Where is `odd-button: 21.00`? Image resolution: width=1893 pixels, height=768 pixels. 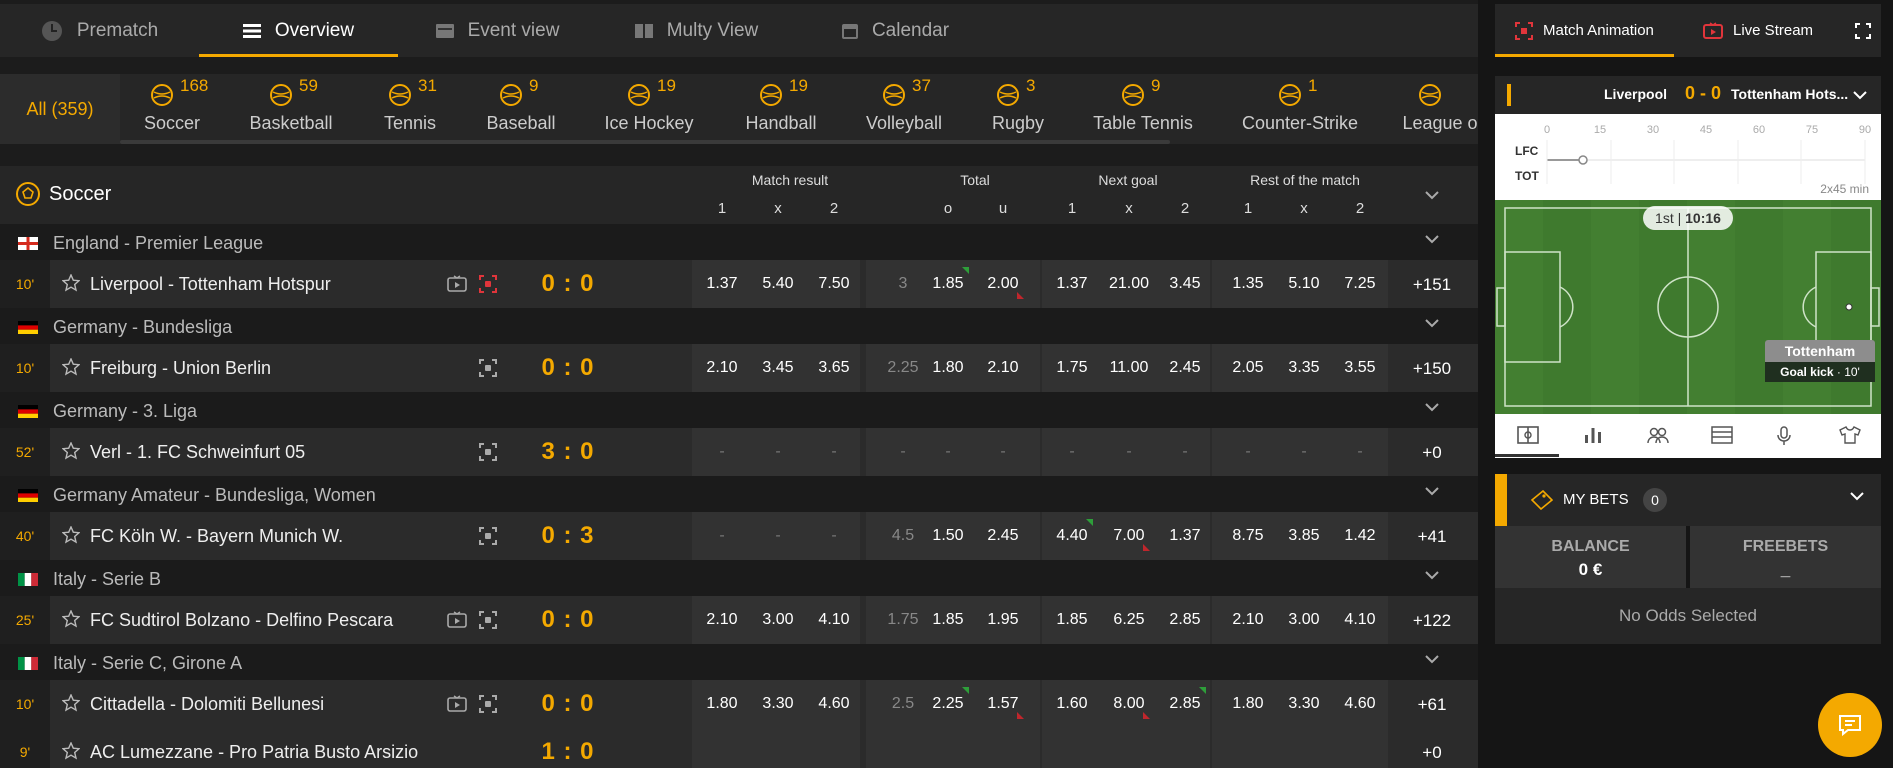
odd-button: 21.00 is located at coordinates (1129, 284).